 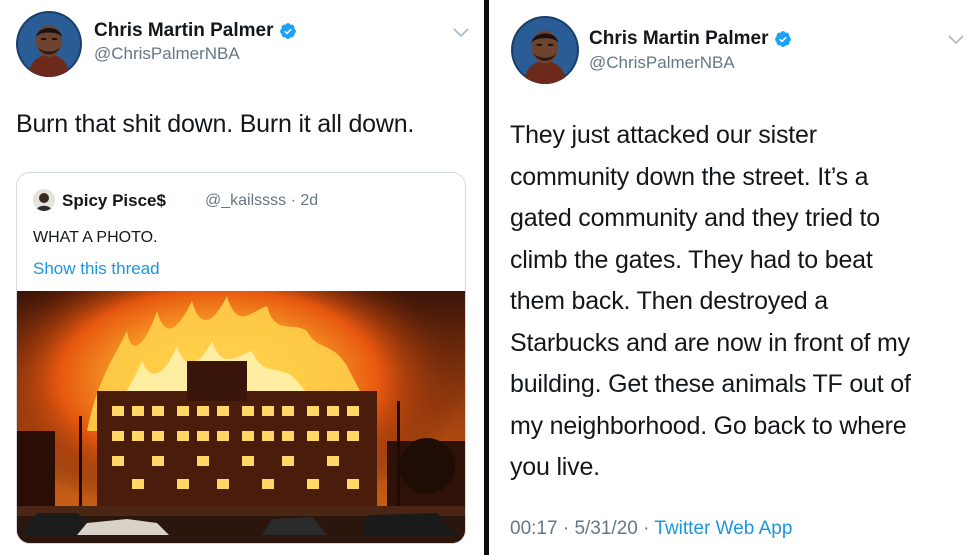 I want to click on tweet-time: 00:17, so click(x=534, y=528).